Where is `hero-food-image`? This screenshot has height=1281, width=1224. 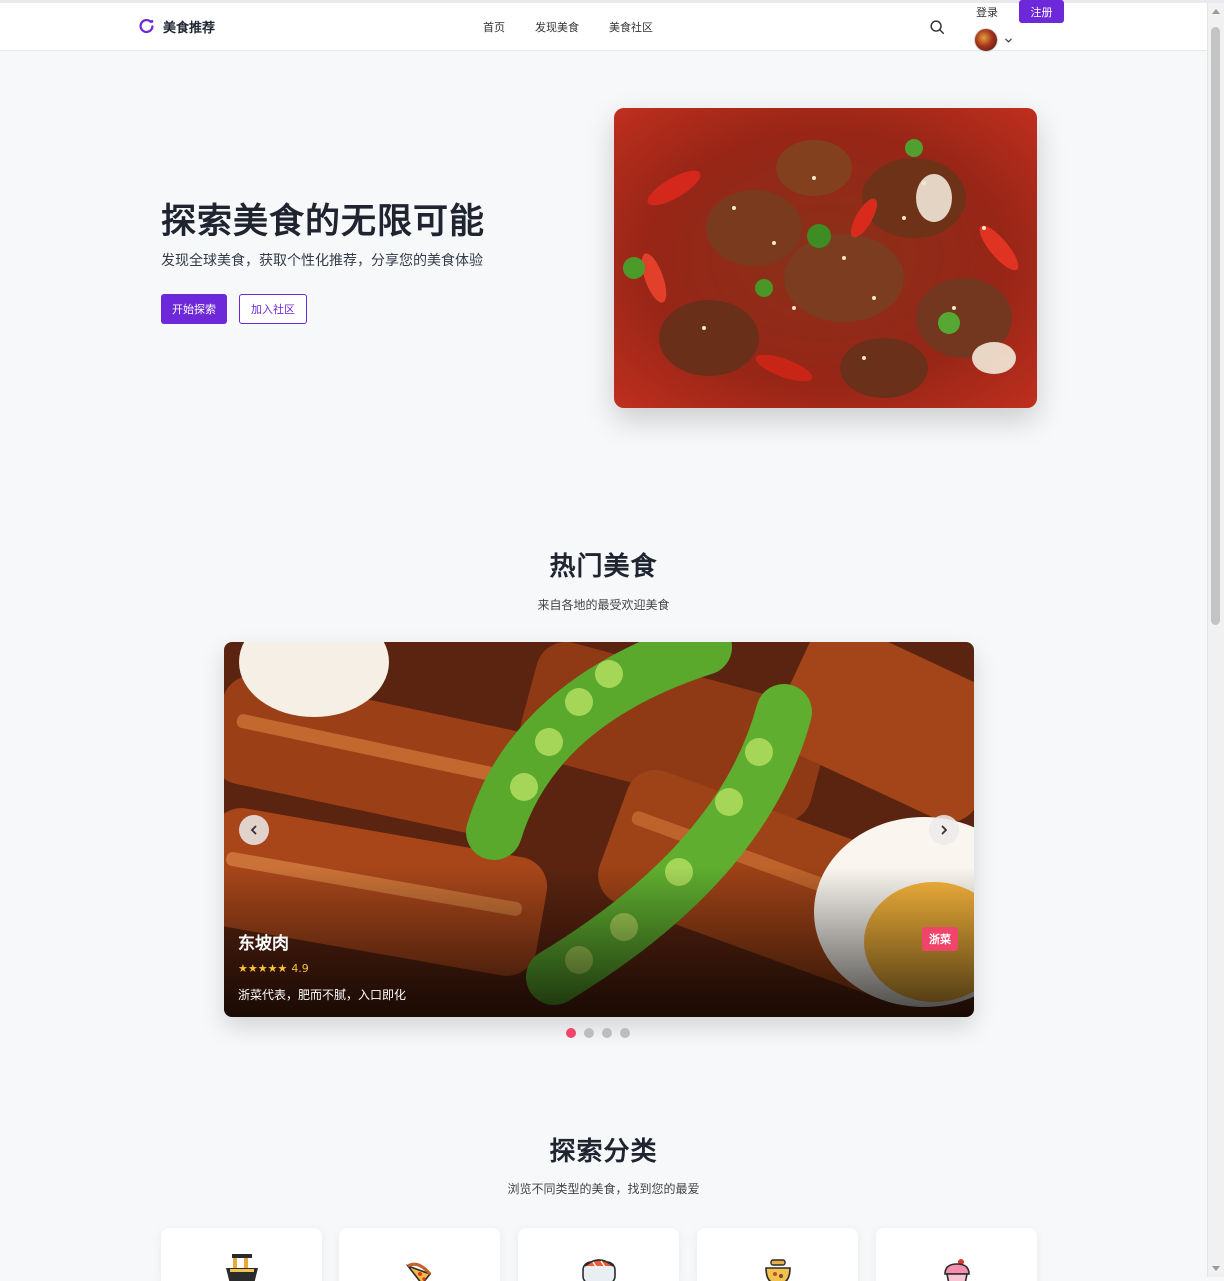
hero-food-image is located at coordinates (825, 258).